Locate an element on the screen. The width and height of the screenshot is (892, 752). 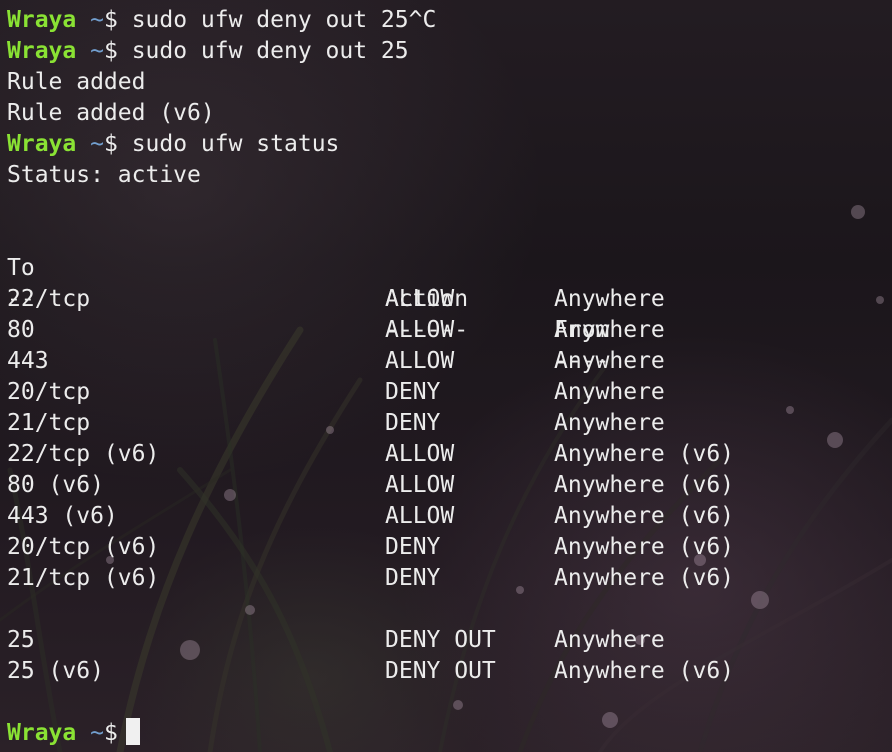
output-line: Rule added is located at coordinates (76, 82).